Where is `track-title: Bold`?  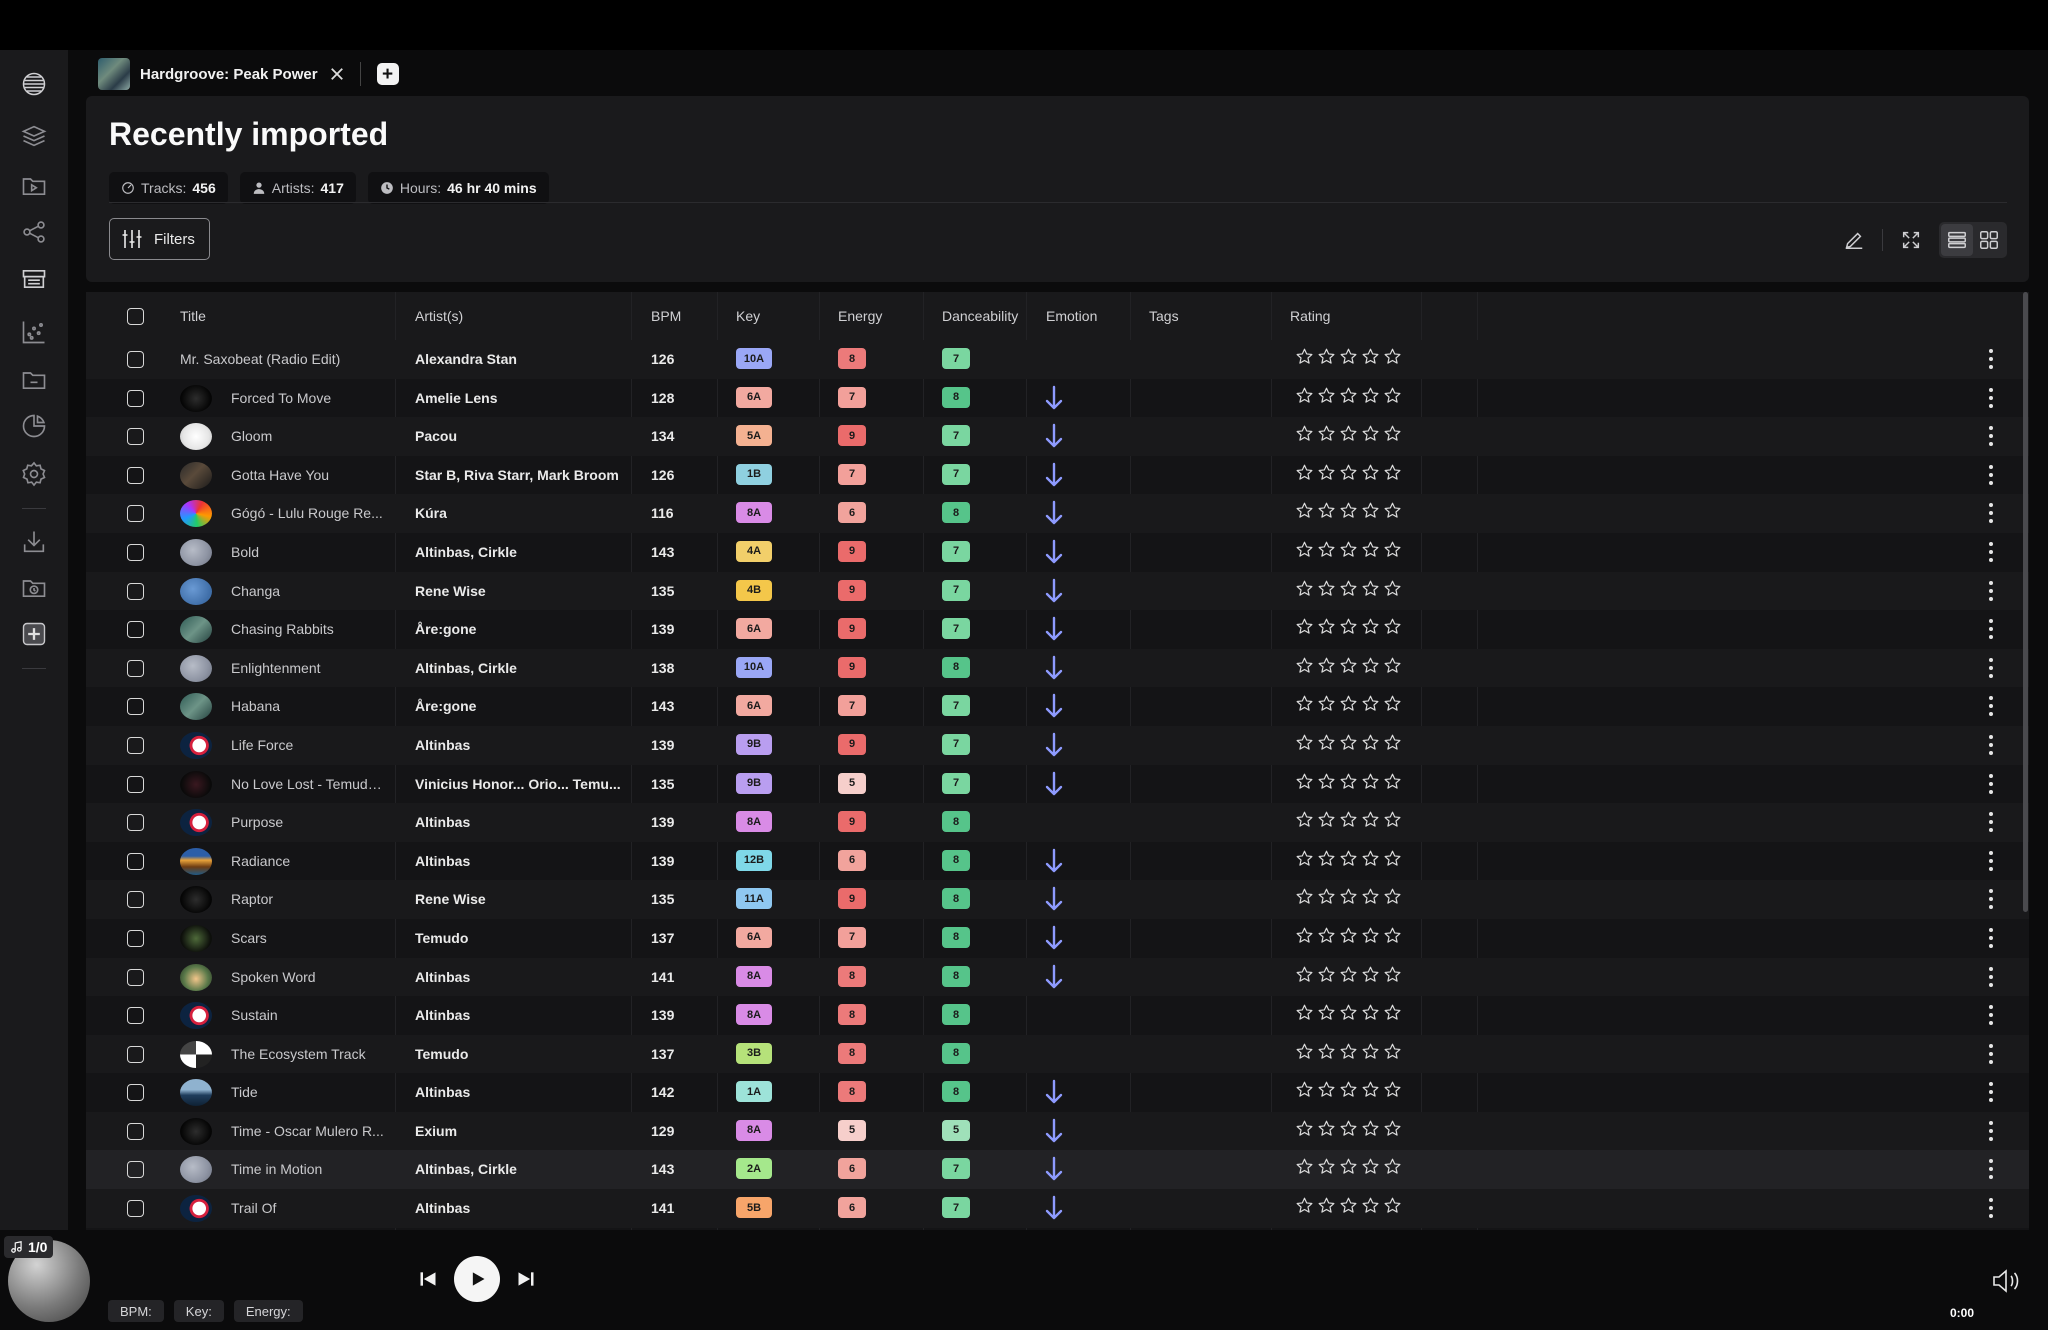 track-title: Bold is located at coordinates (308, 552).